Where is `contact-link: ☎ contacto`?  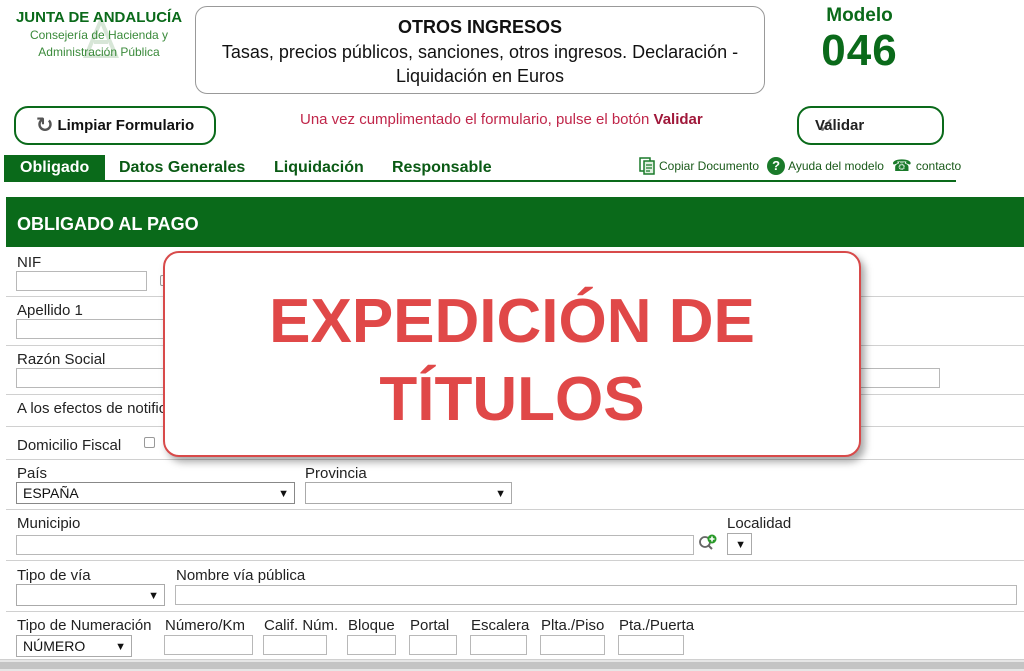
contact-link: ☎ contacto is located at coordinates (926, 166).